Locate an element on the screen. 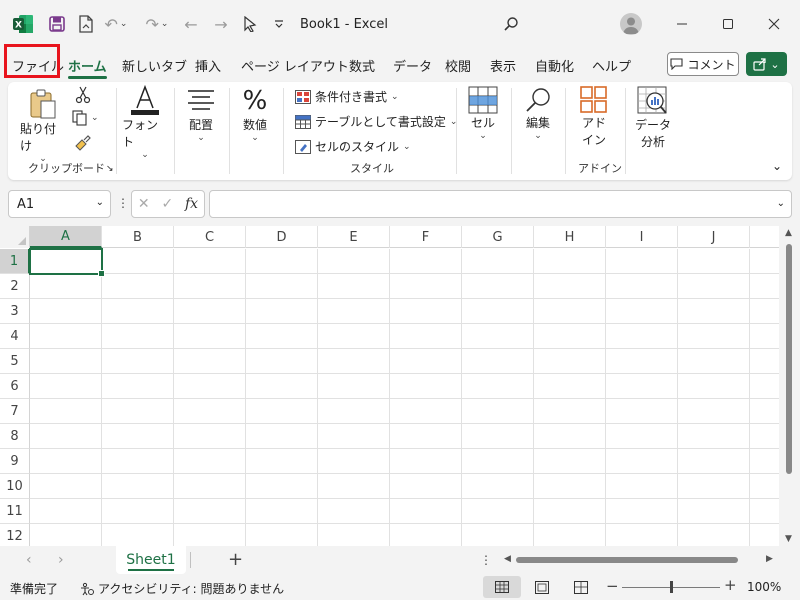  page-layout-view-button is located at coordinates (542, 587).